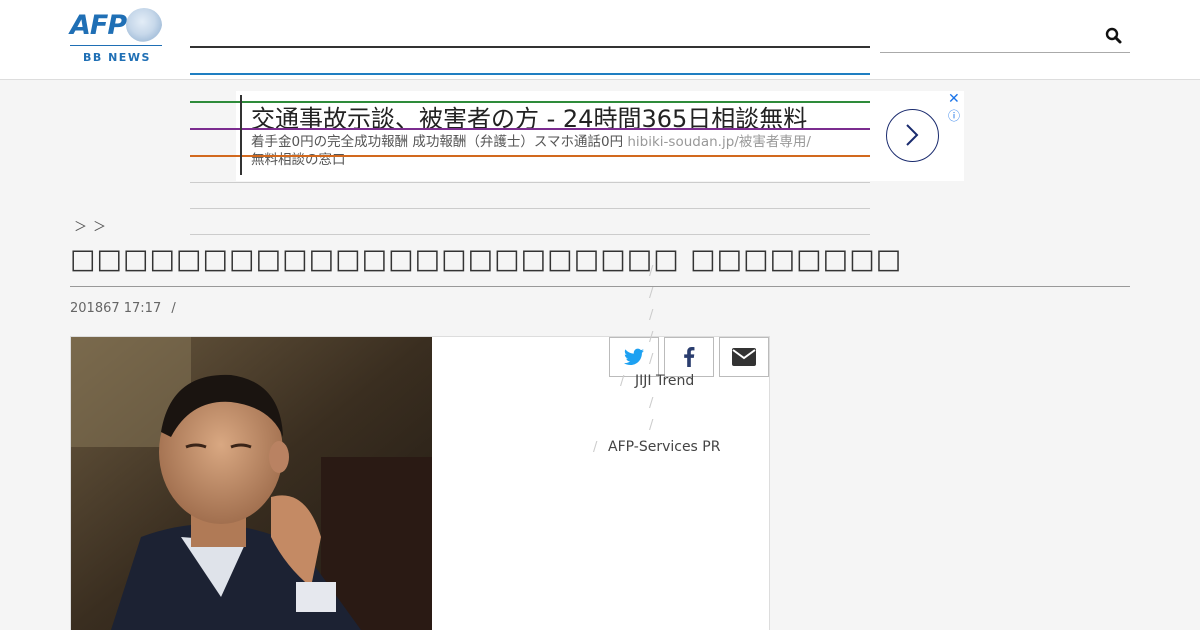 Image resolution: width=1200 pixels, height=630 pixels. What do you see at coordinates (530, 102) in the screenshot?
I see `nav-line-green` at bounding box center [530, 102].